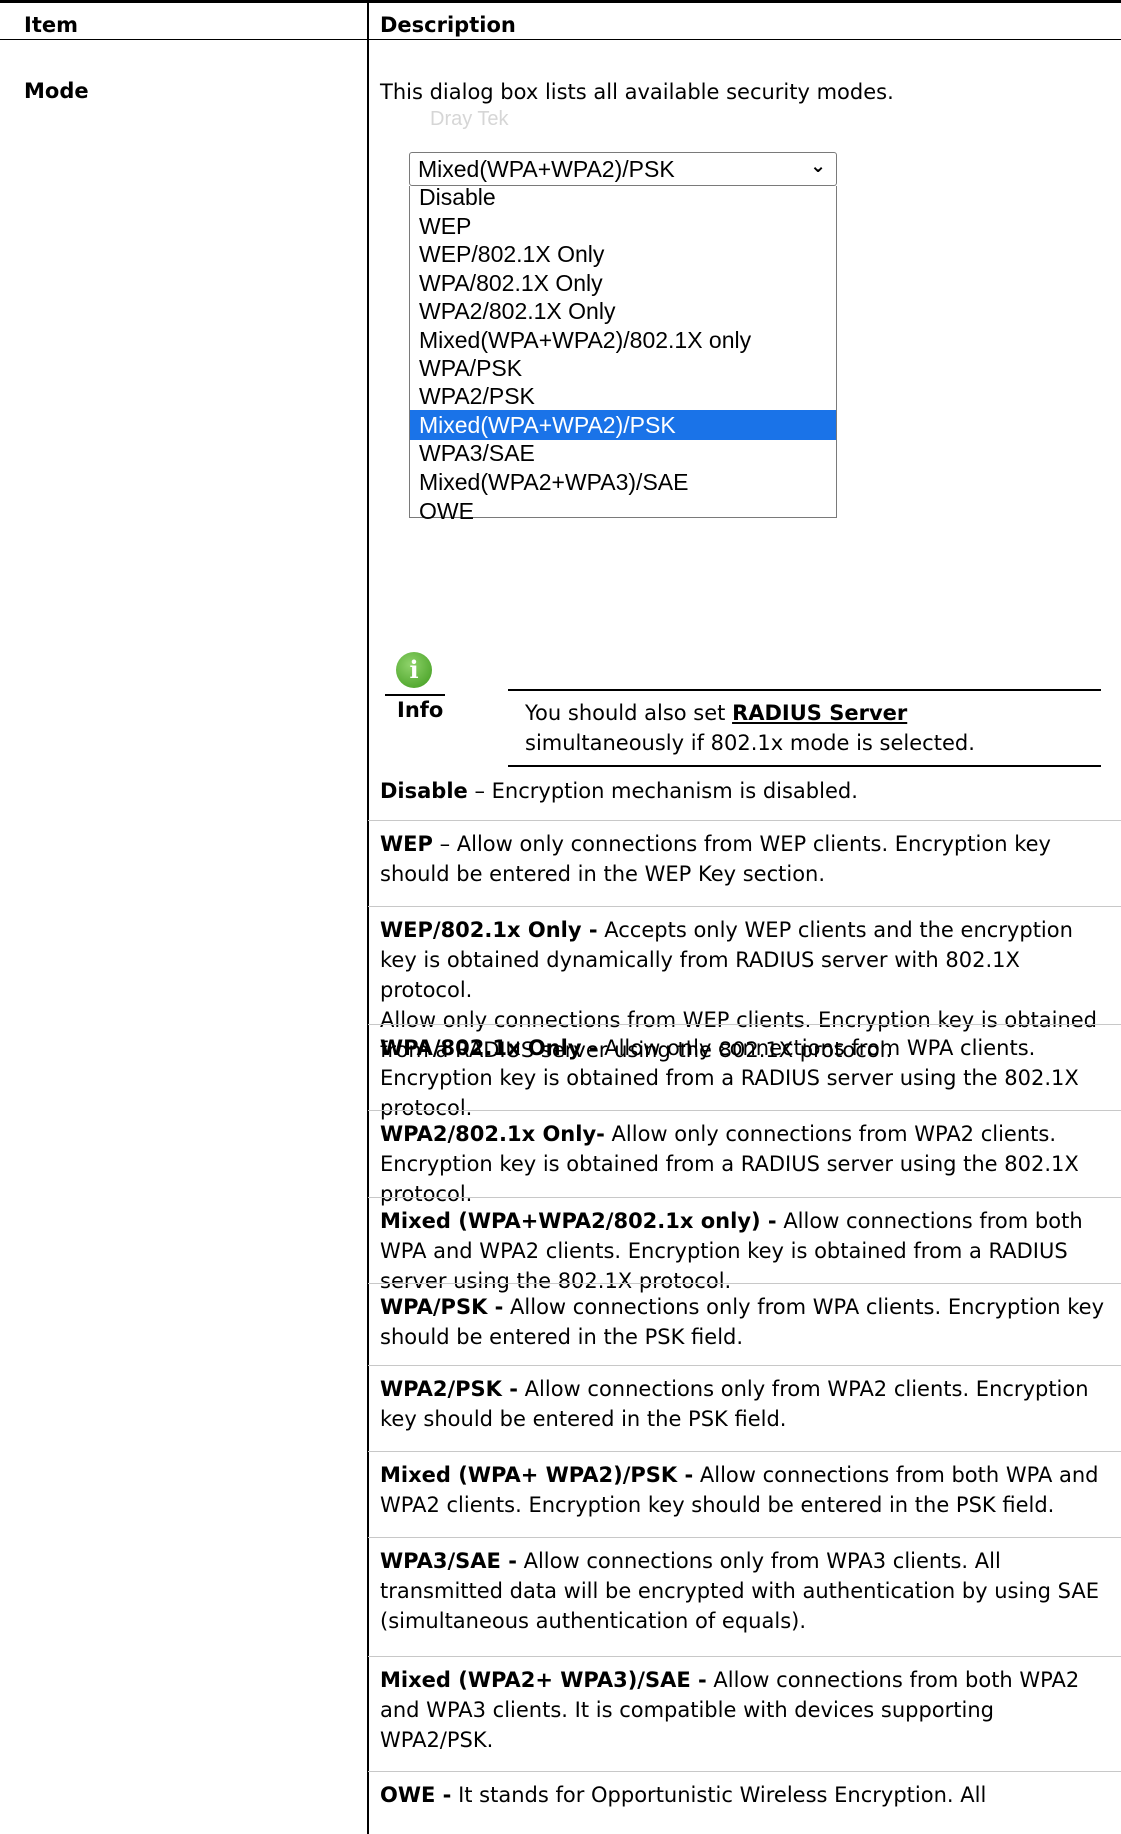 The image size is (1121, 1834). I want to click on radius-server-link: RADIUS Server, so click(819, 713).